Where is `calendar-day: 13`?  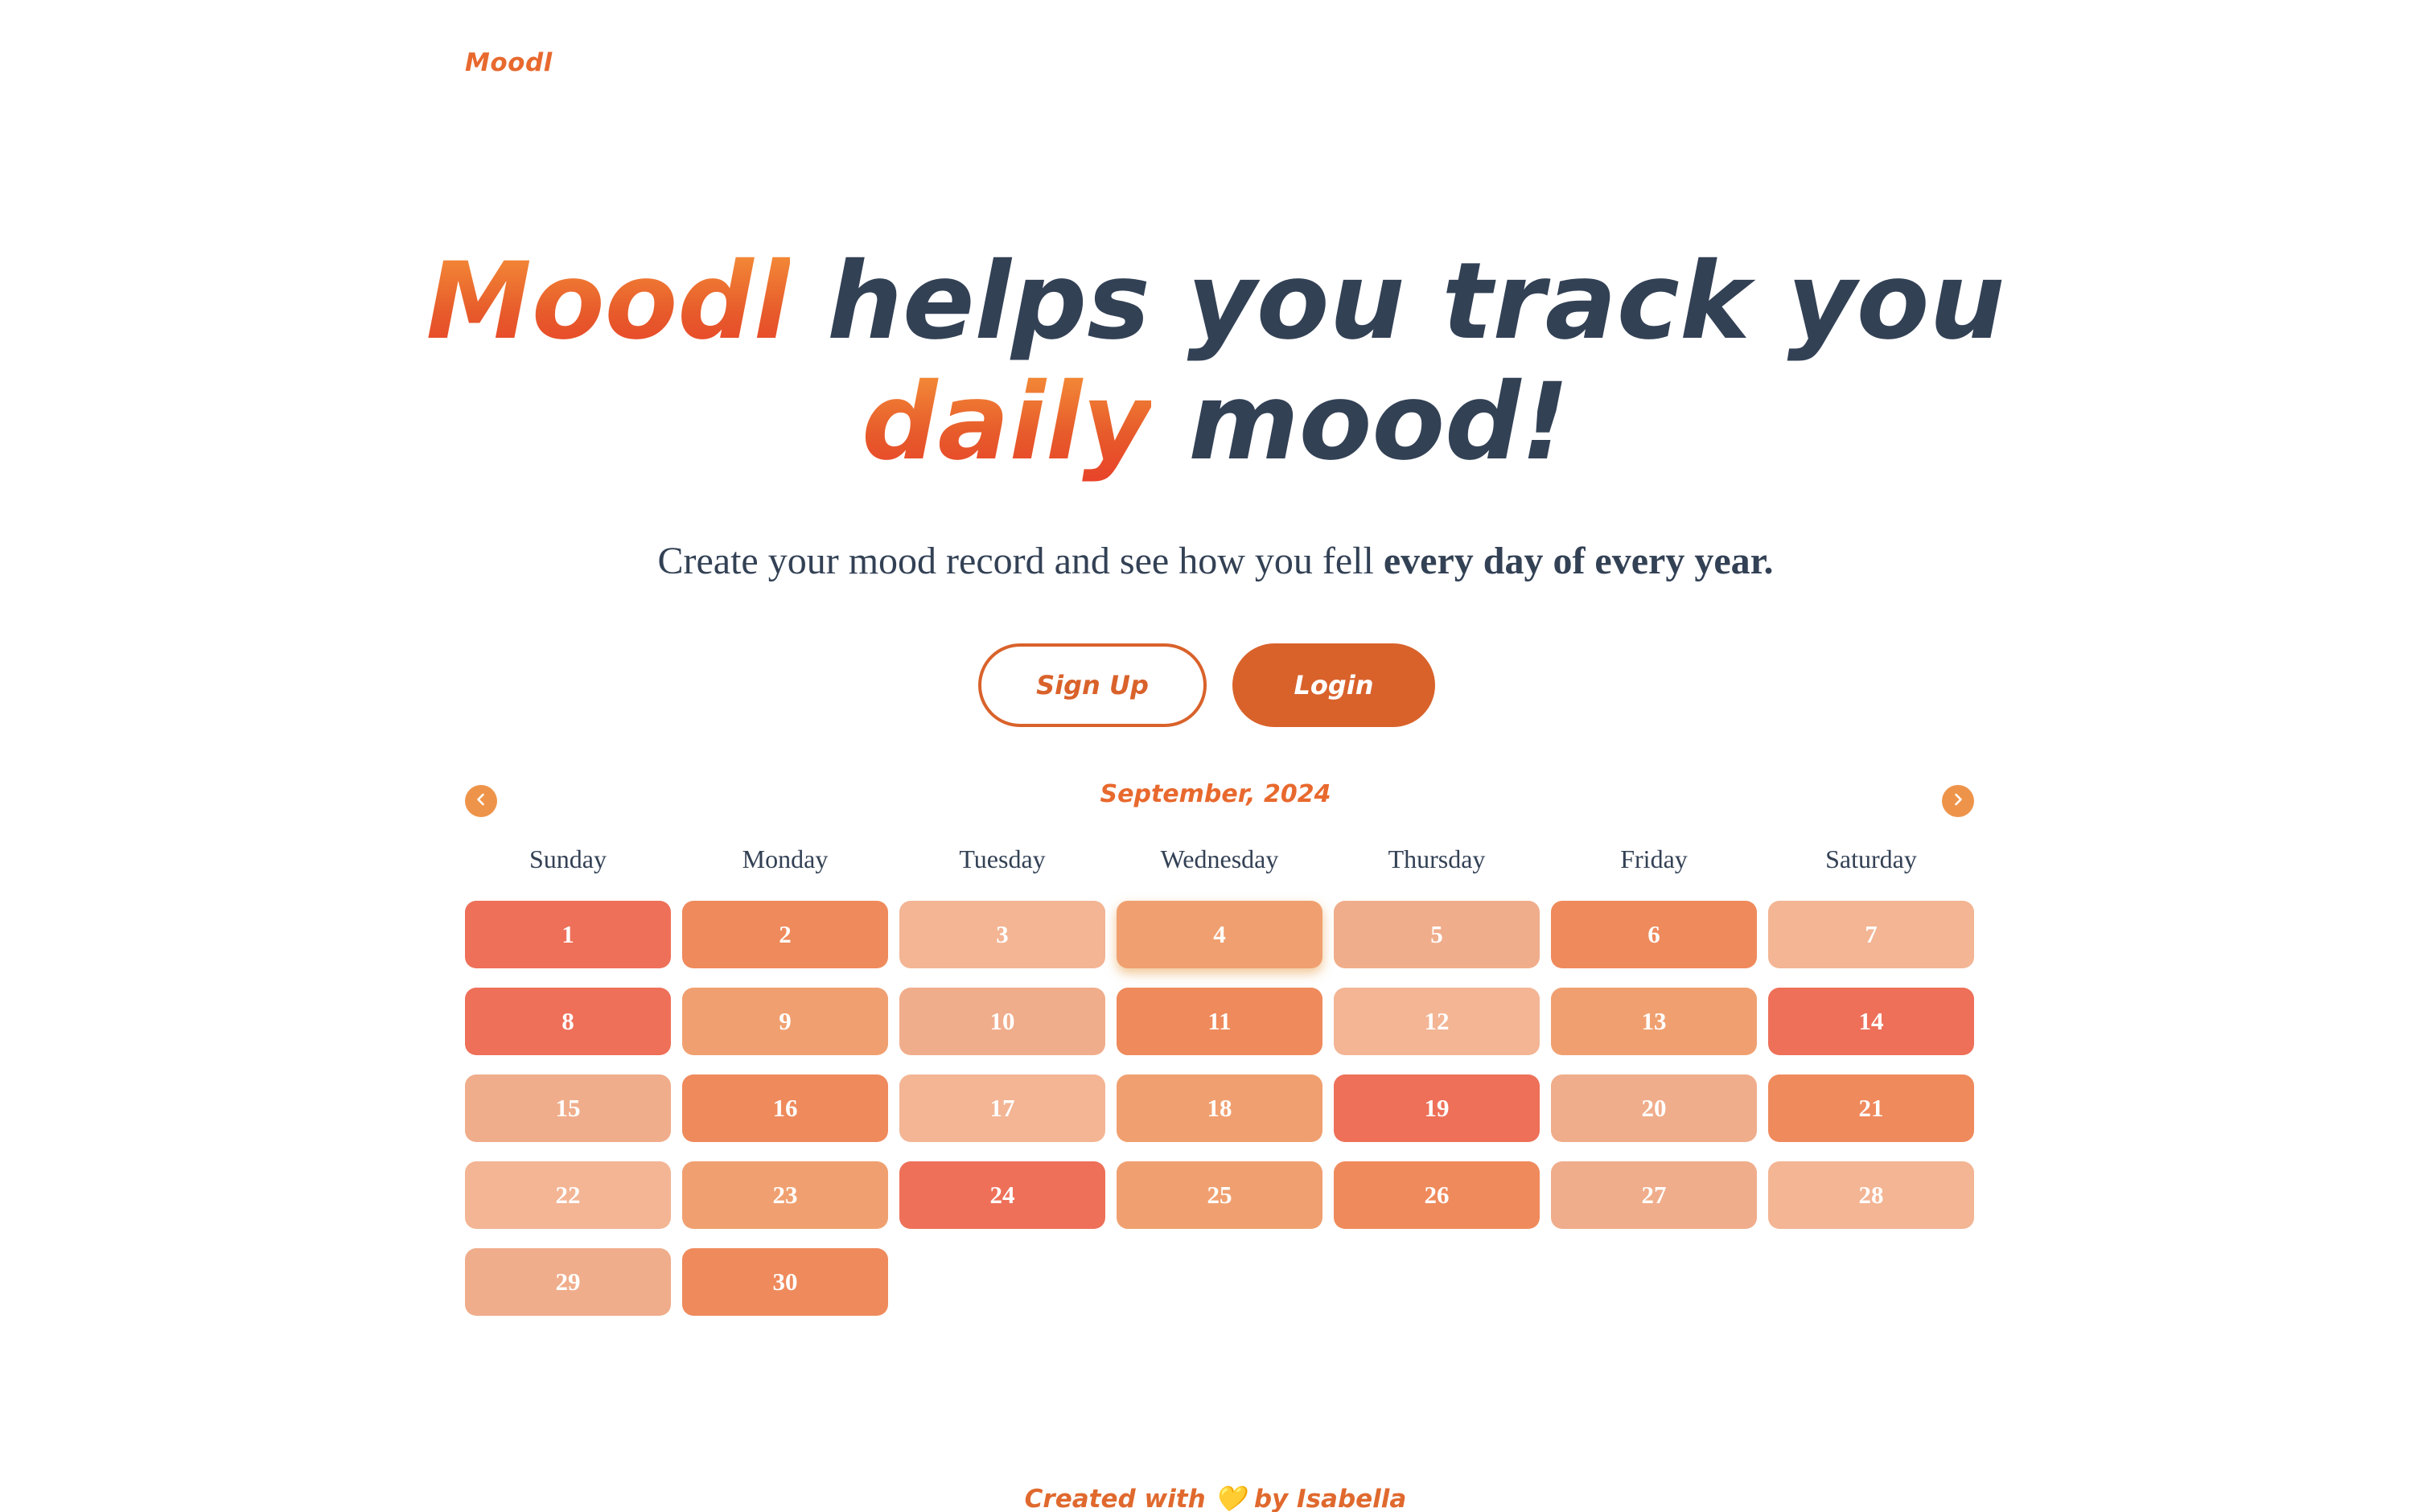
calendar-day: 13 is located at coordinates (1654, 1022).